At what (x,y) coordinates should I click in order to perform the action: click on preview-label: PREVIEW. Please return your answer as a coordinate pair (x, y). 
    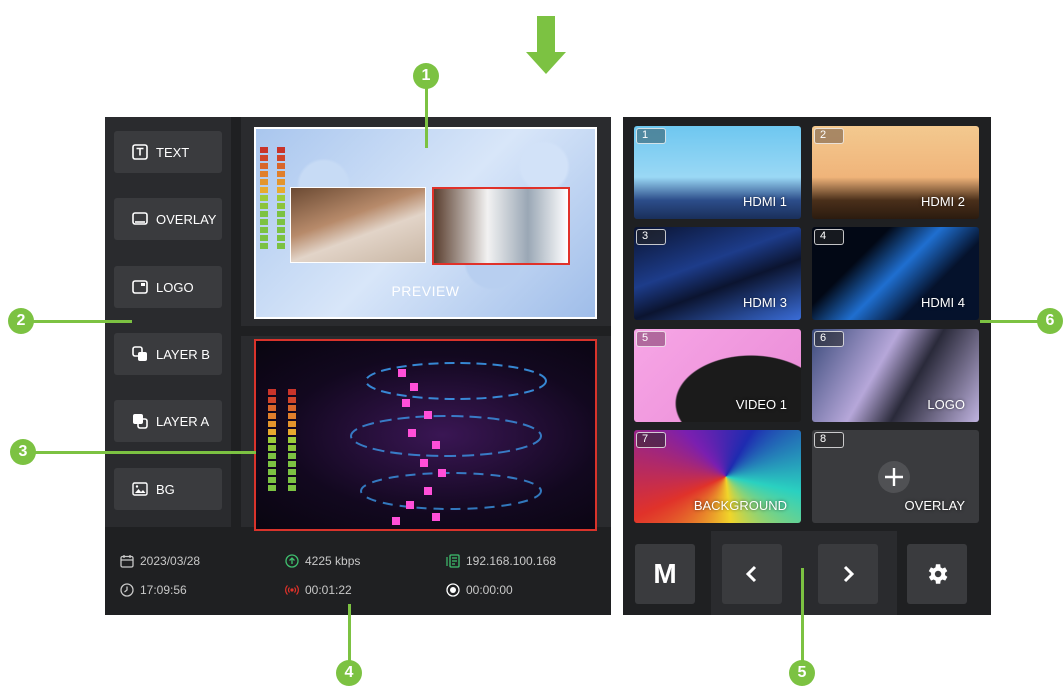
    Looking at the image, I should click on (425, 291).